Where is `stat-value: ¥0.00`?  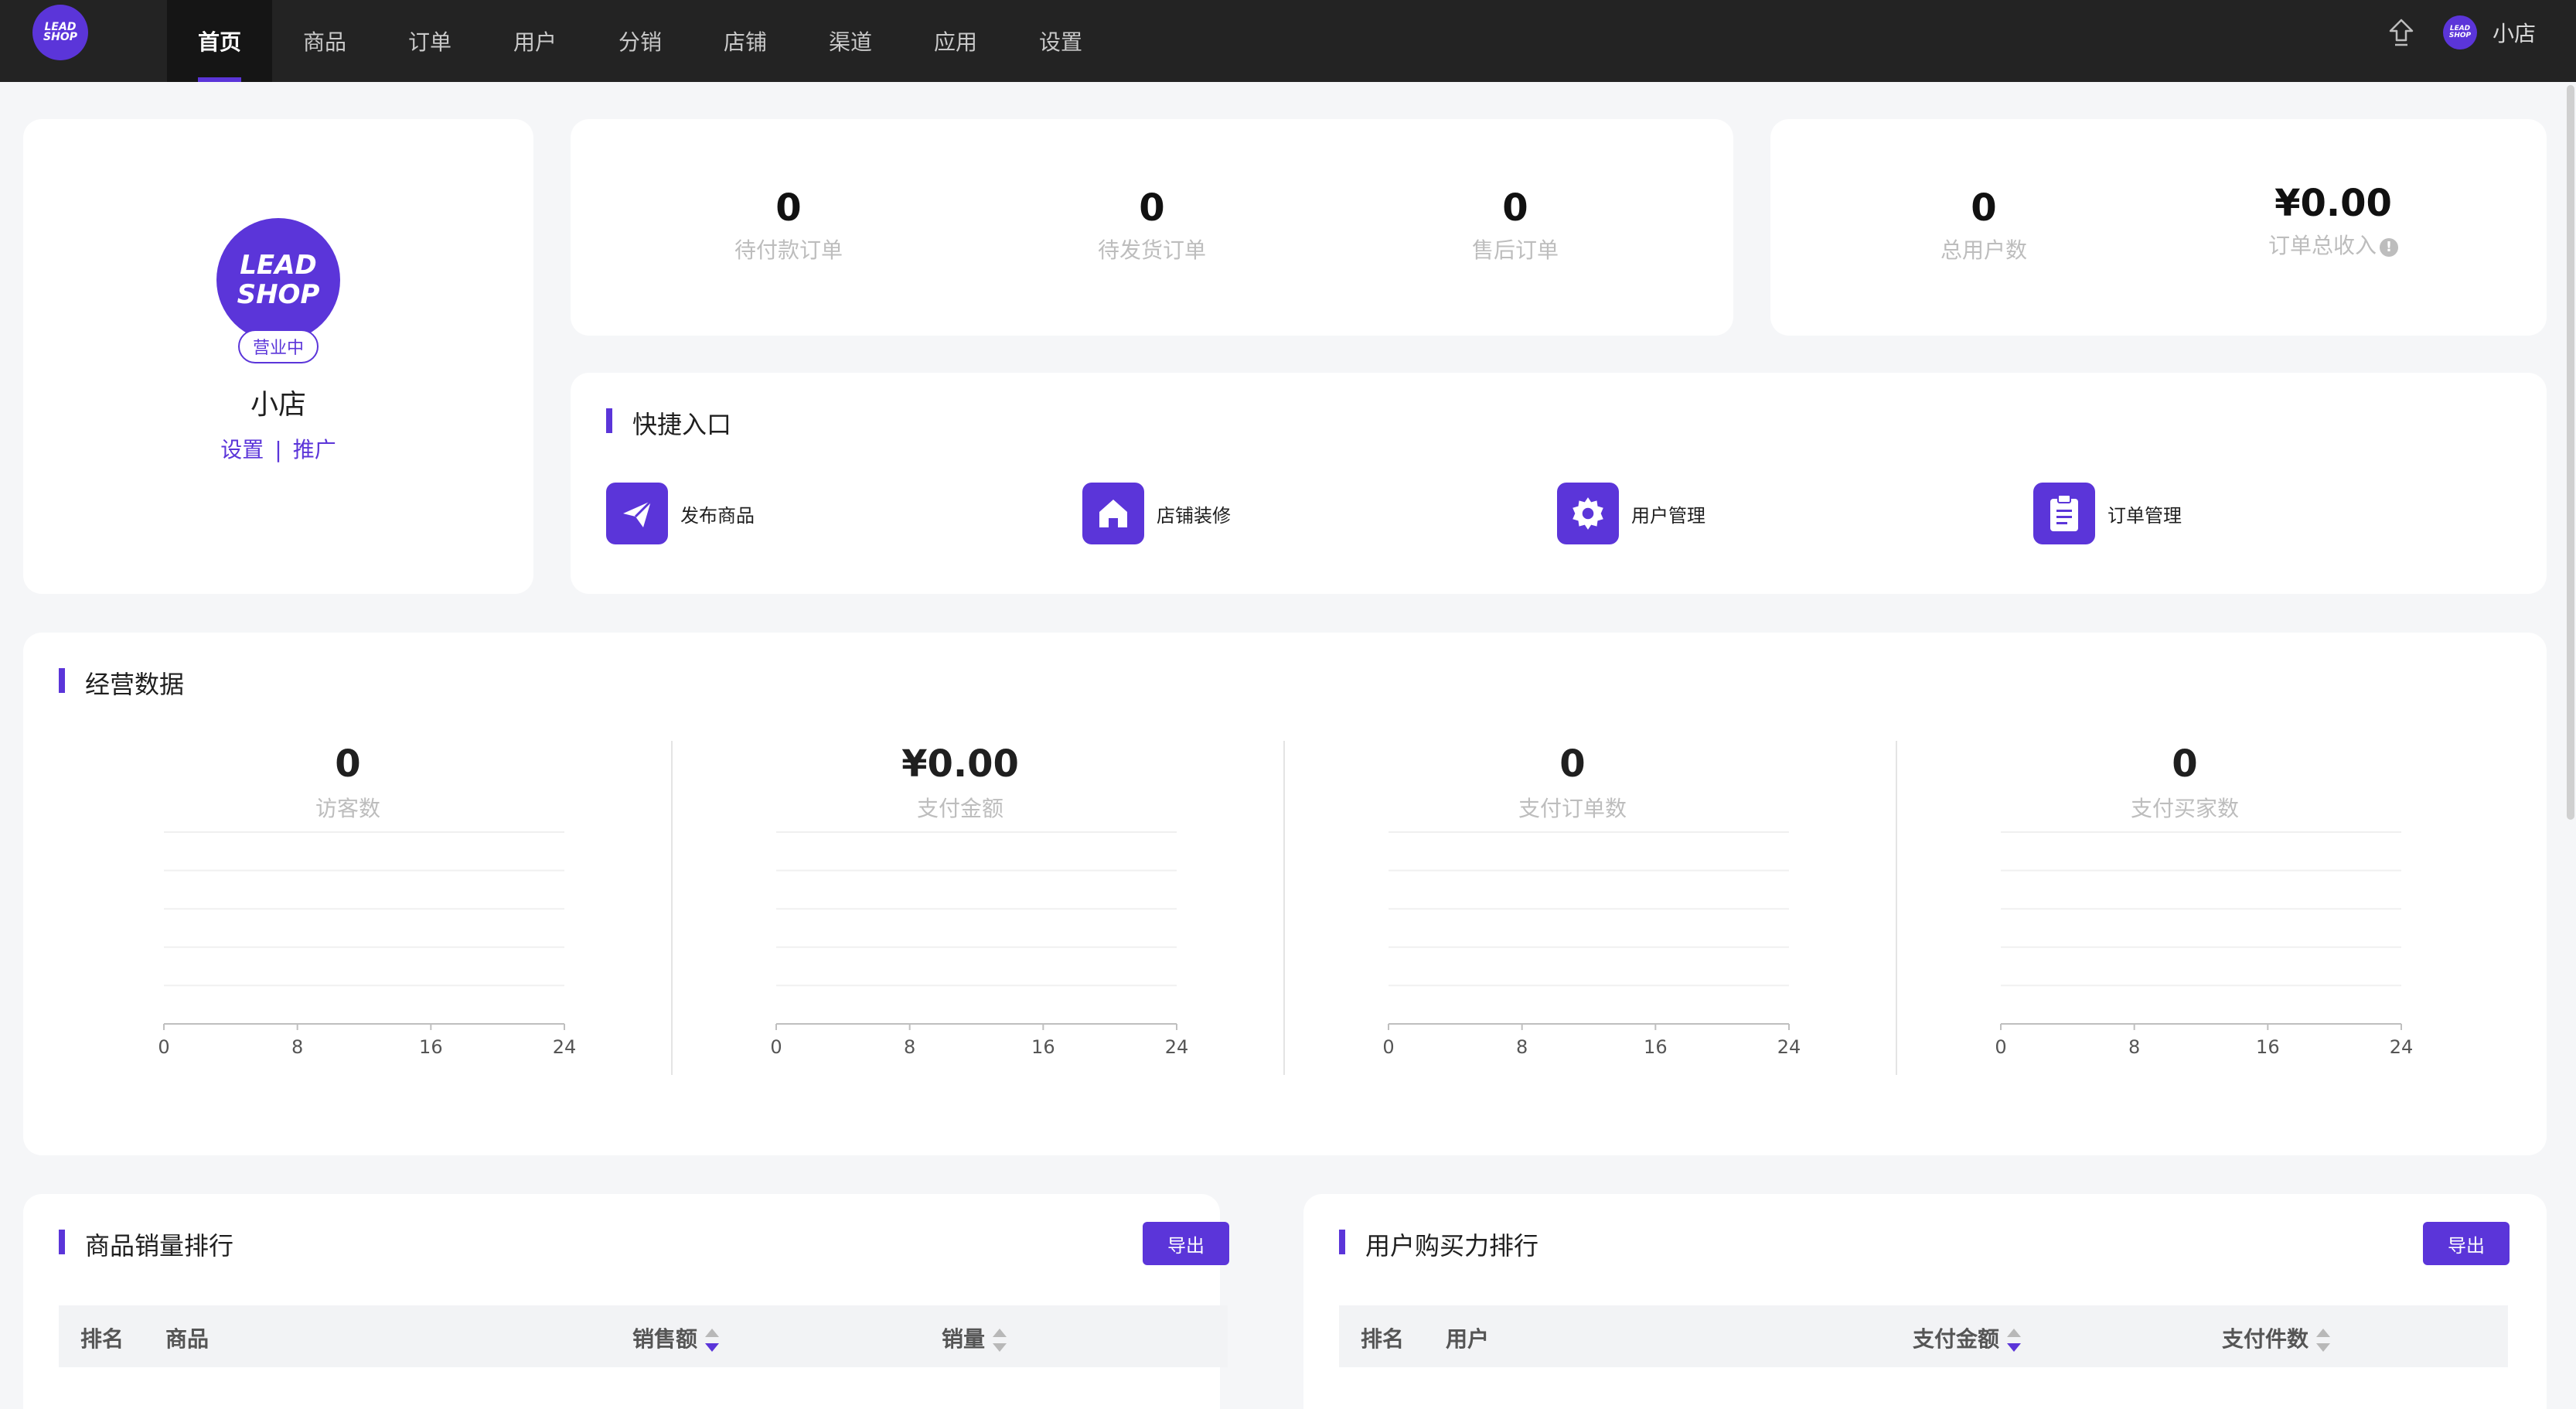
stat-value: ¥0.00 is located at coordinates (2333, 203).